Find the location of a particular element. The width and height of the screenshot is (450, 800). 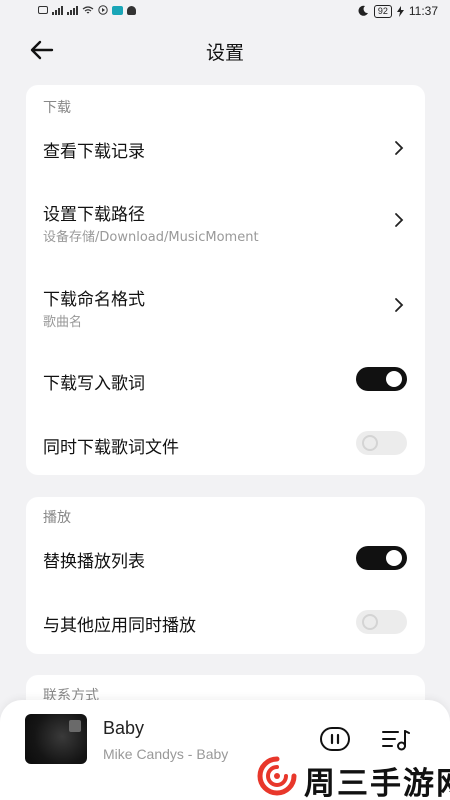

lyrics-file-toggle is located at coordinates (381, 443).